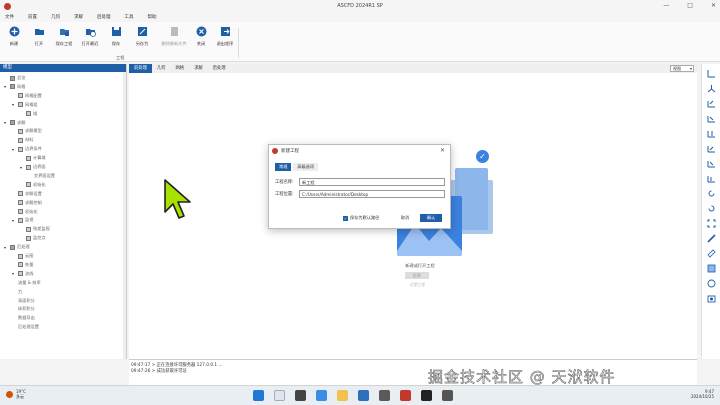  Describe the element at coordinates (55, 17) in the screenshot. I see `menu-geometry: 几何` at that location.